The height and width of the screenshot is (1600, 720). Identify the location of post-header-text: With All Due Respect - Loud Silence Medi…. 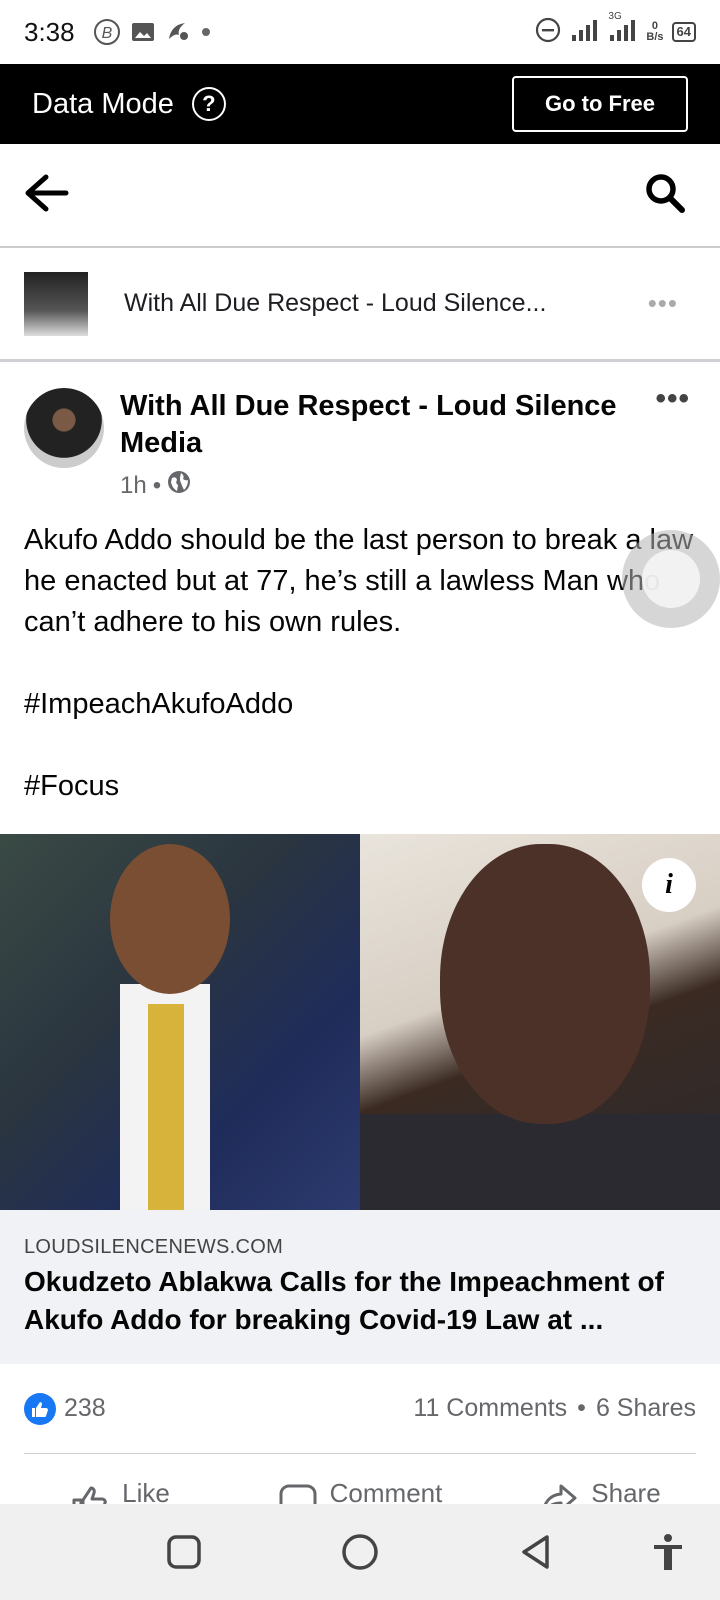
(370, 445).